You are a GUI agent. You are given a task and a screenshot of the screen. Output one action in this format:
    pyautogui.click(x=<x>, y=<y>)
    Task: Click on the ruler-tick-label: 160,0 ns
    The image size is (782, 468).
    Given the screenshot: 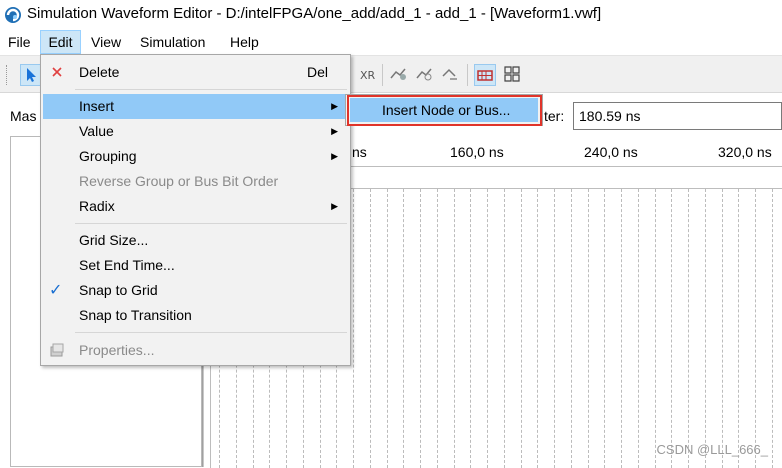 What is the action you would take?
    pyautogui.click(x=477, y=152)
    